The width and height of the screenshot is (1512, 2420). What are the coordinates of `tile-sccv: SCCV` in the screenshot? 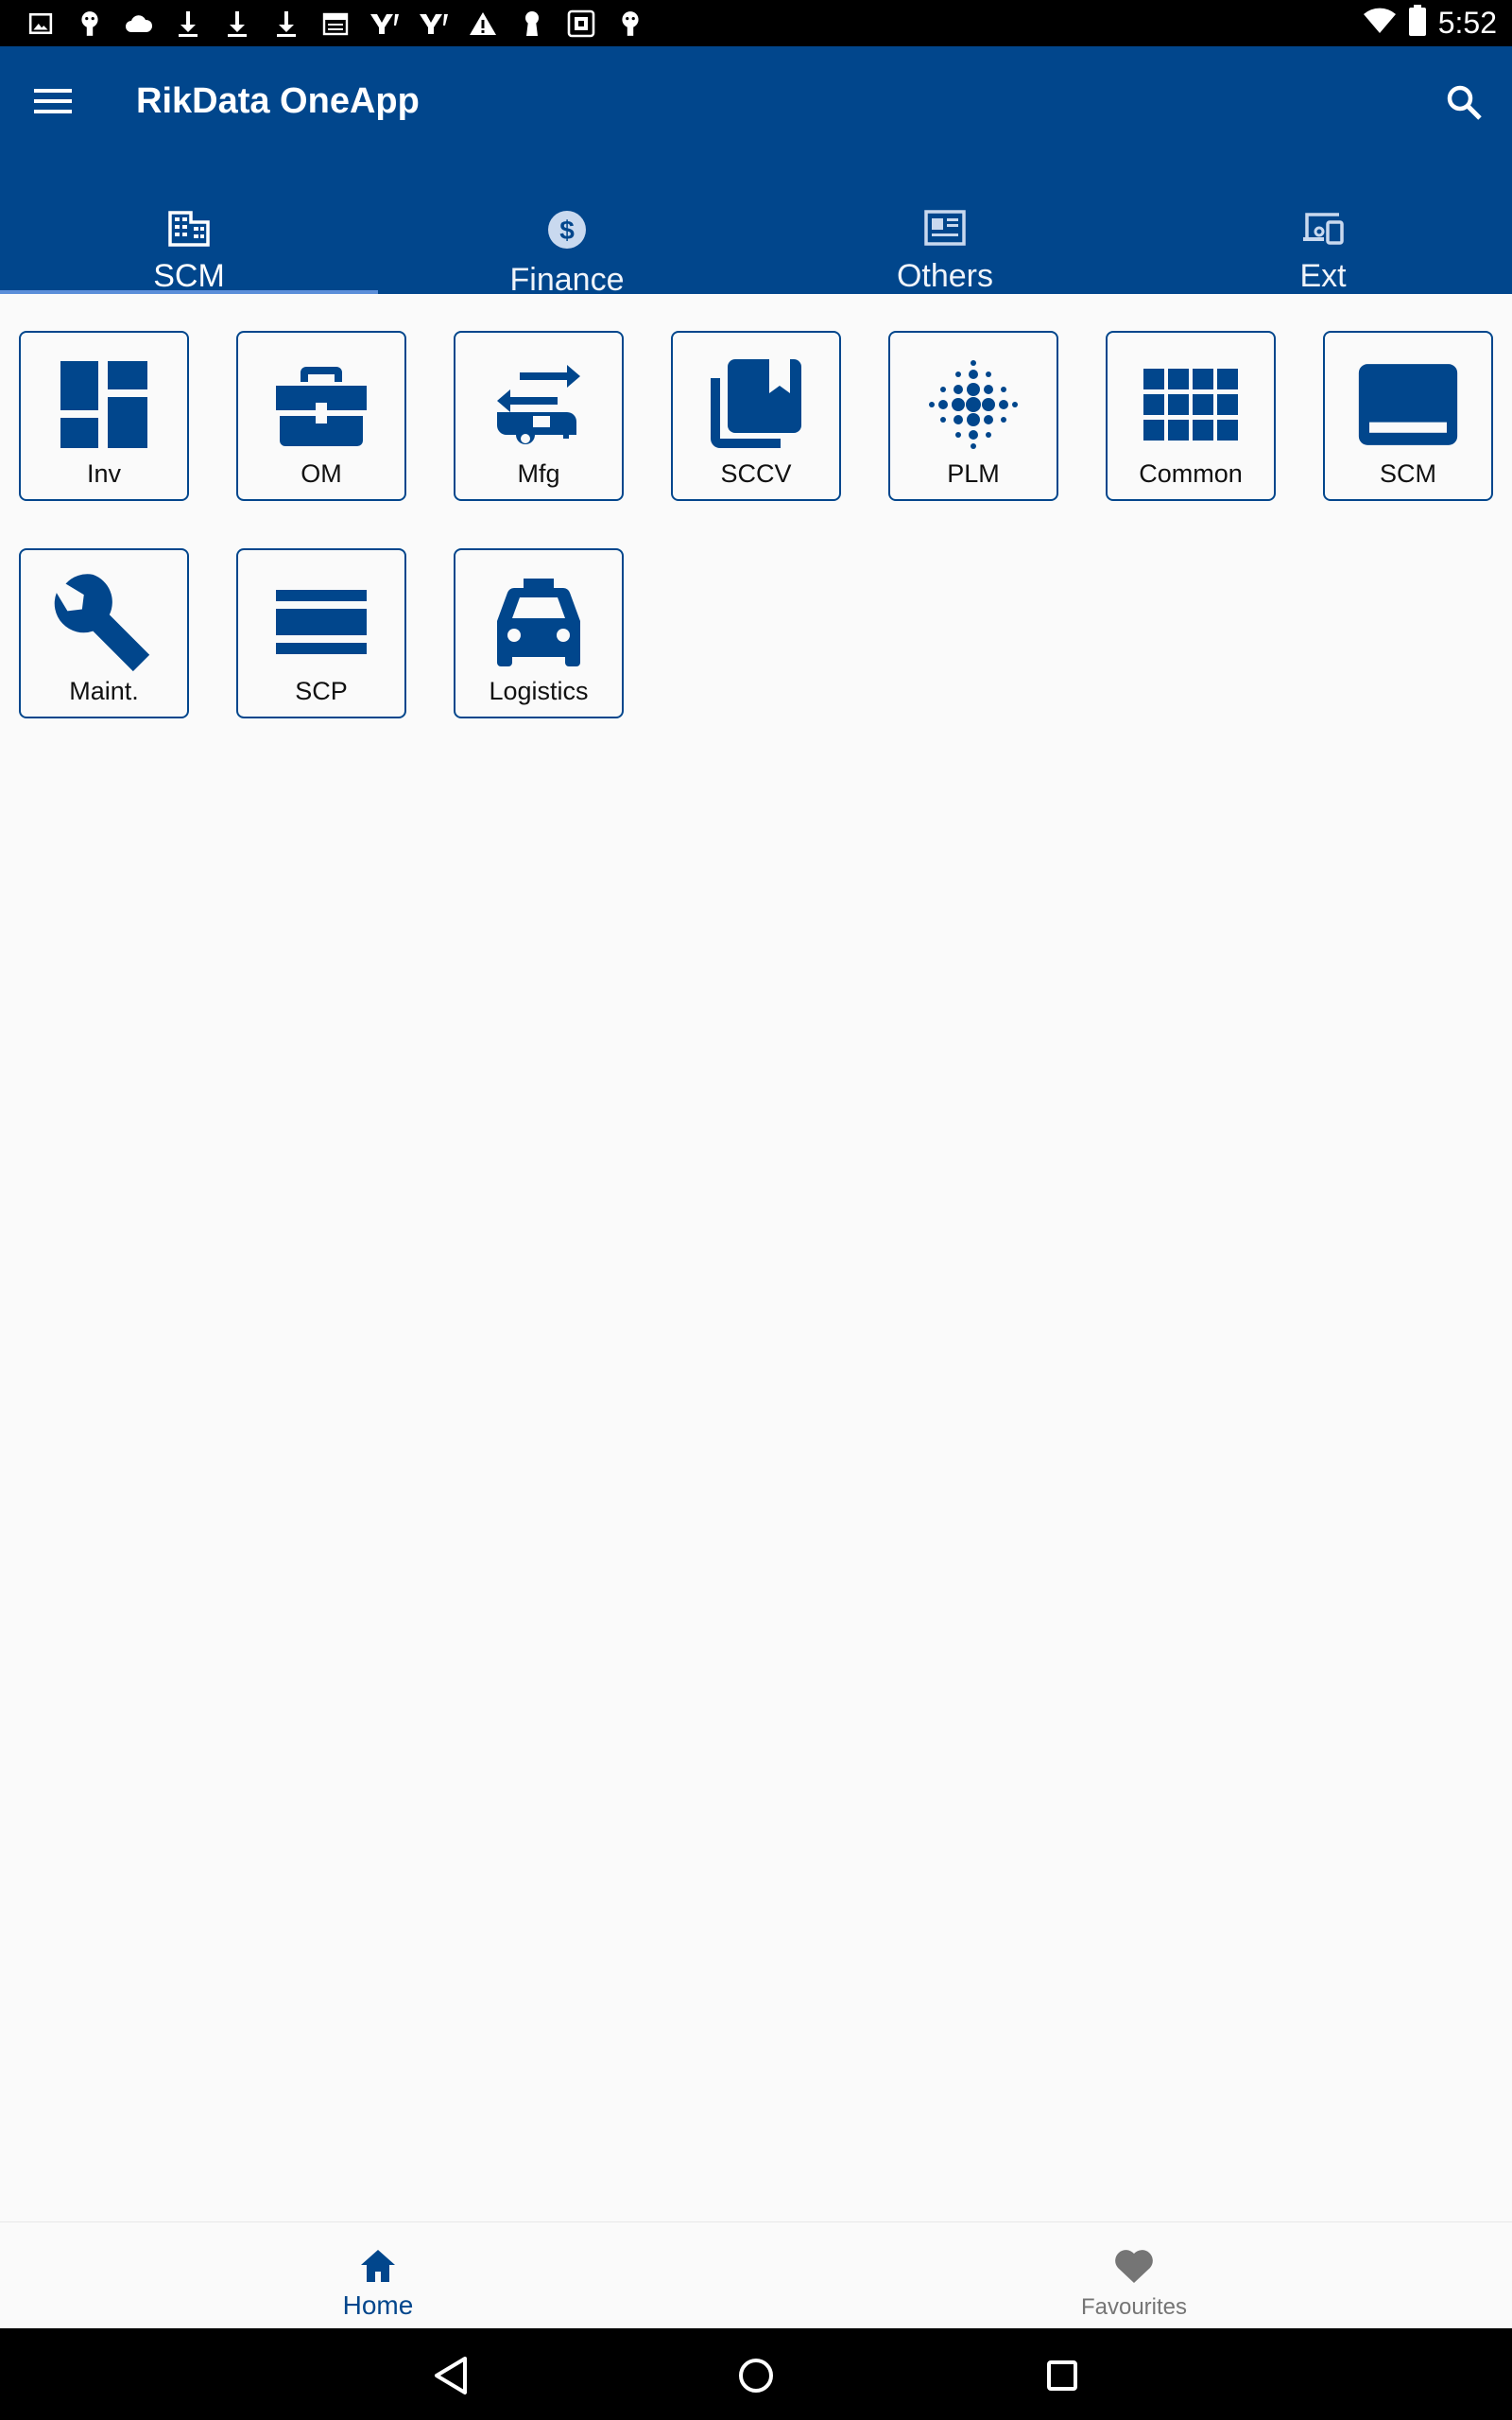 It's located at (756, 416).